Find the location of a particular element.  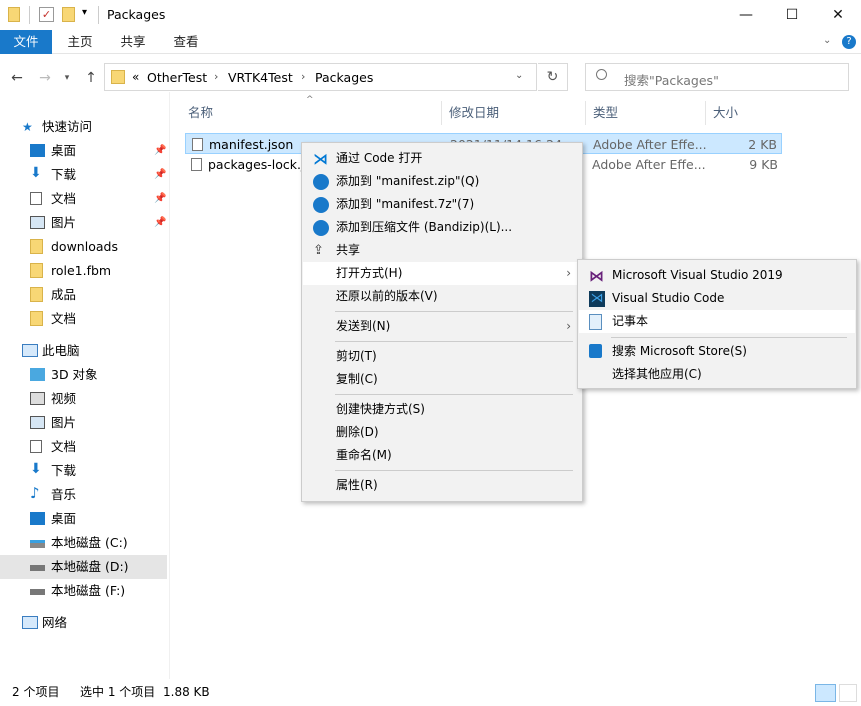

details-view-icon is located at coordinates (825, 693).